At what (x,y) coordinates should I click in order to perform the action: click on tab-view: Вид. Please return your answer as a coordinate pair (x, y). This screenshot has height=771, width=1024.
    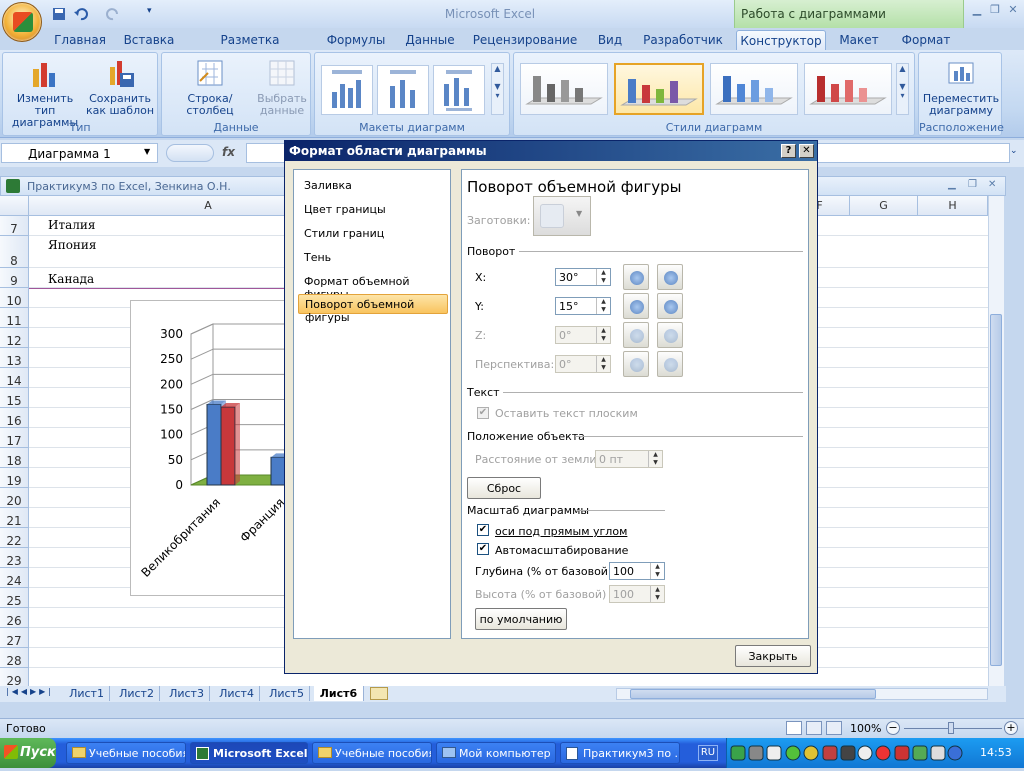
    Looking at the image, I should click on (610, 40).